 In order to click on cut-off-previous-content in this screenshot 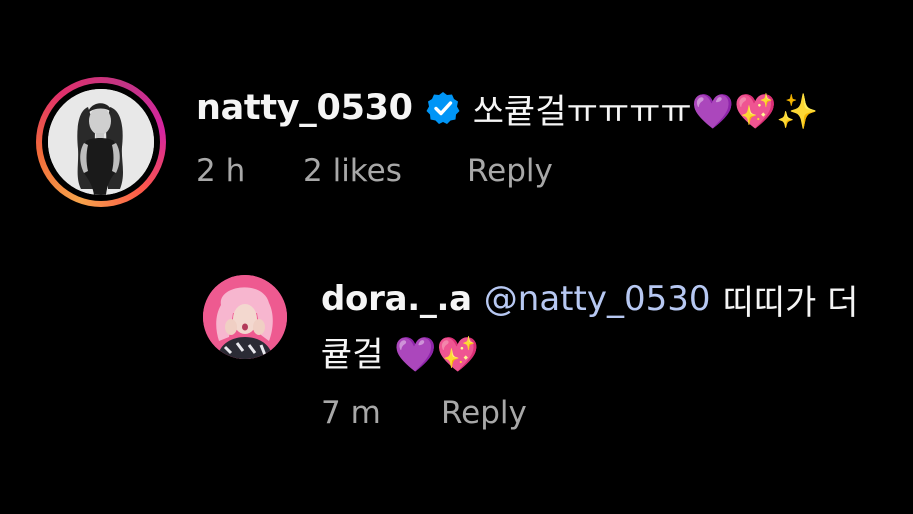, I will do `click(500, 2)`.